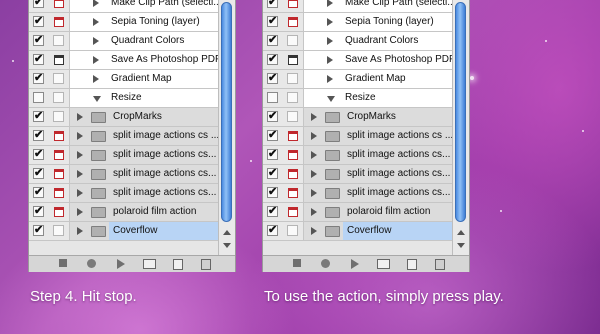  Describe the element at coordinates (226, 112) in the screenshot. I see `scroll-thumb` at that location.